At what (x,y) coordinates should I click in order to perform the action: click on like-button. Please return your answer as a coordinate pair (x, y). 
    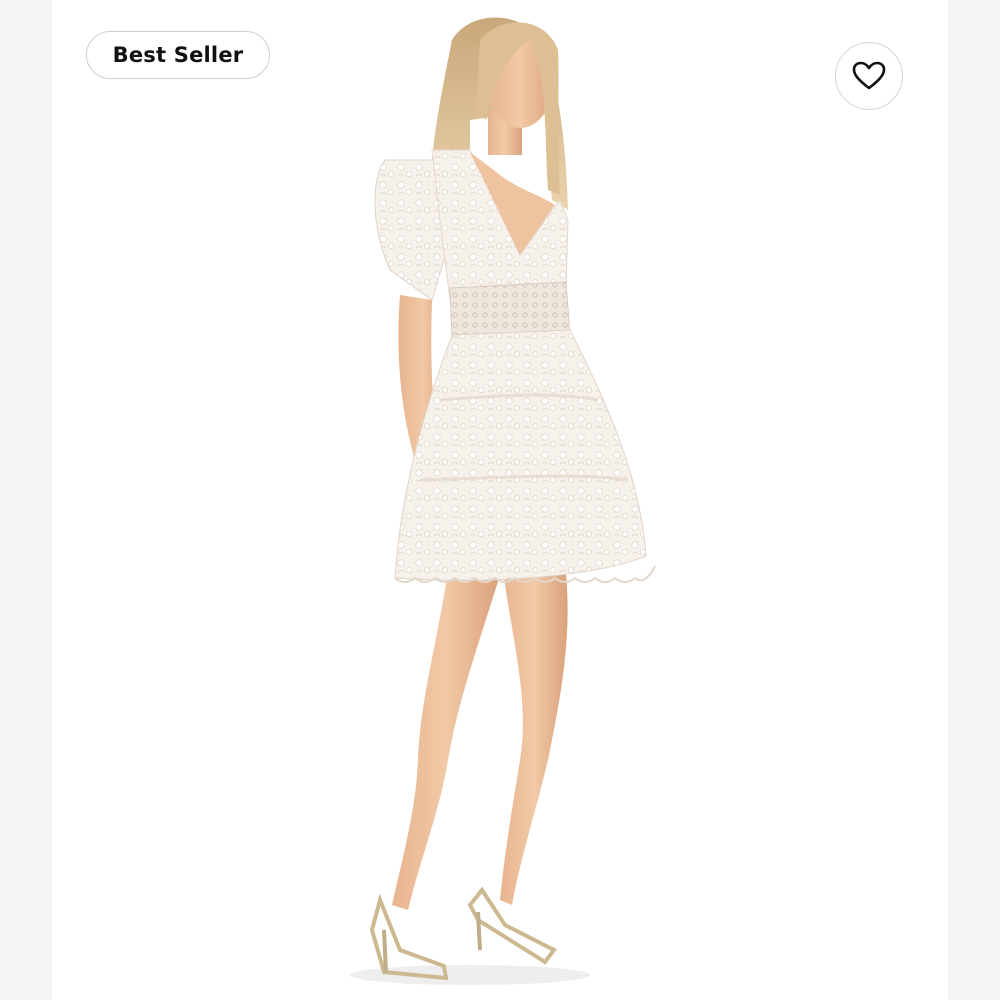
    Looking at the image, I should click on (869, 76).